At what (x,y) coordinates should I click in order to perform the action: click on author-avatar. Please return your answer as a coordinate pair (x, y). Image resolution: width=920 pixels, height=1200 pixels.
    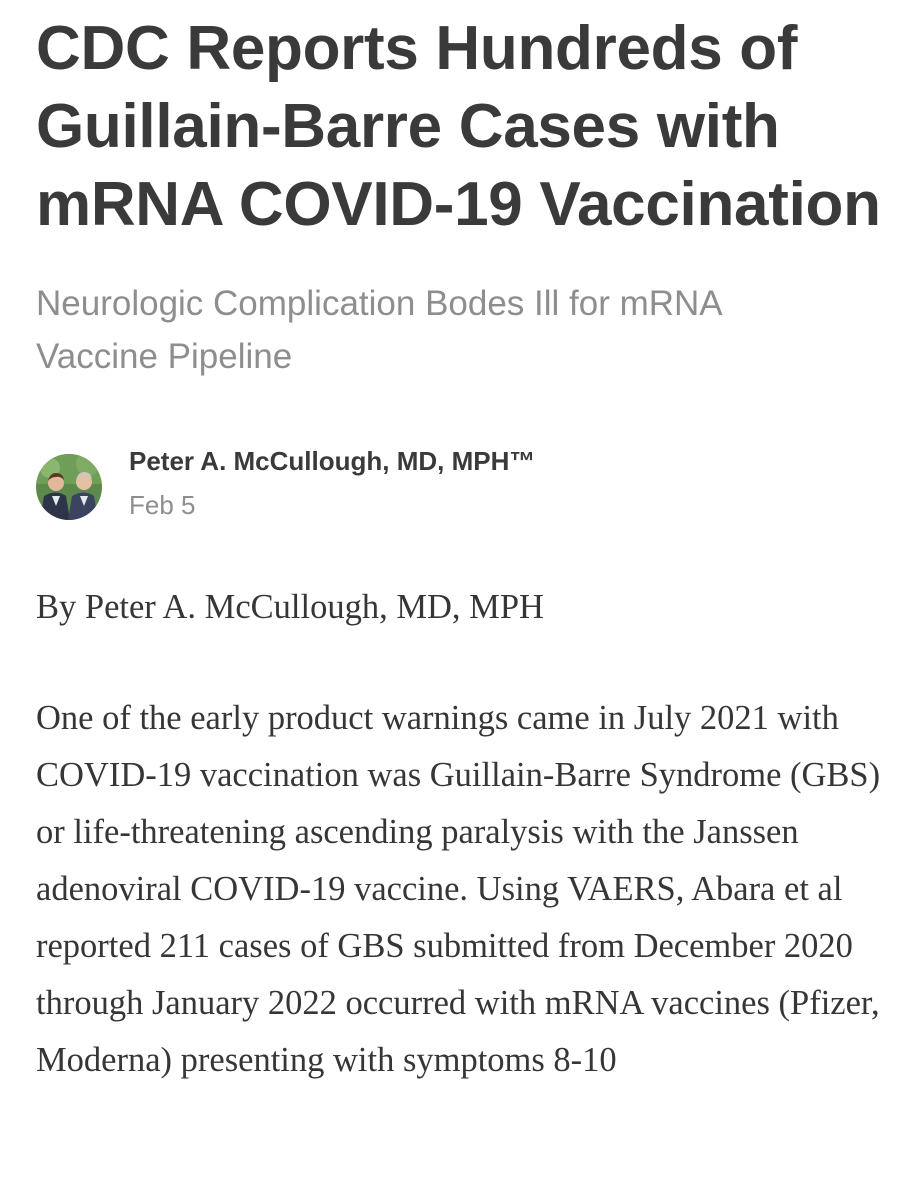
    Looking at the image, I should click on (69, 487).